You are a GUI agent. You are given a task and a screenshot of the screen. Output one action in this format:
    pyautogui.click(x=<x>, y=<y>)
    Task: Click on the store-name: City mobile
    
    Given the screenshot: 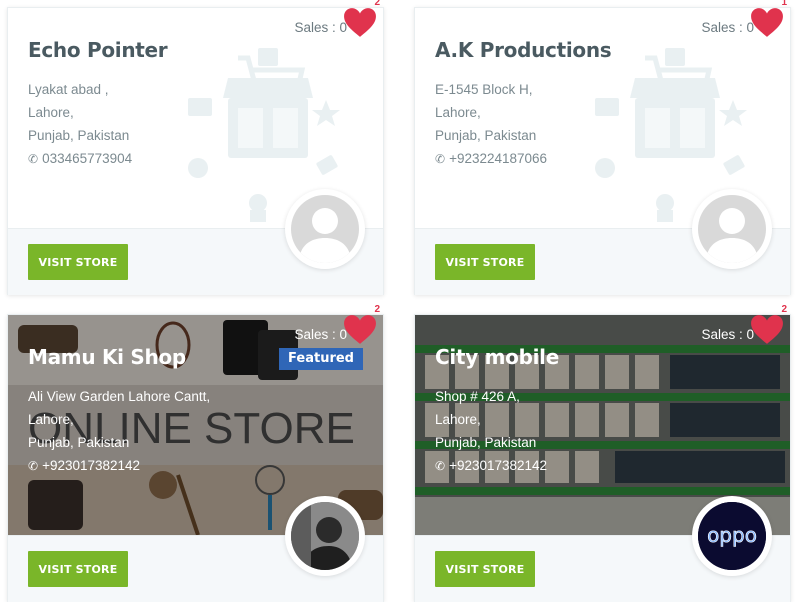 What is the action you would take?
    pyautogui.click(x=497, y=357)
    